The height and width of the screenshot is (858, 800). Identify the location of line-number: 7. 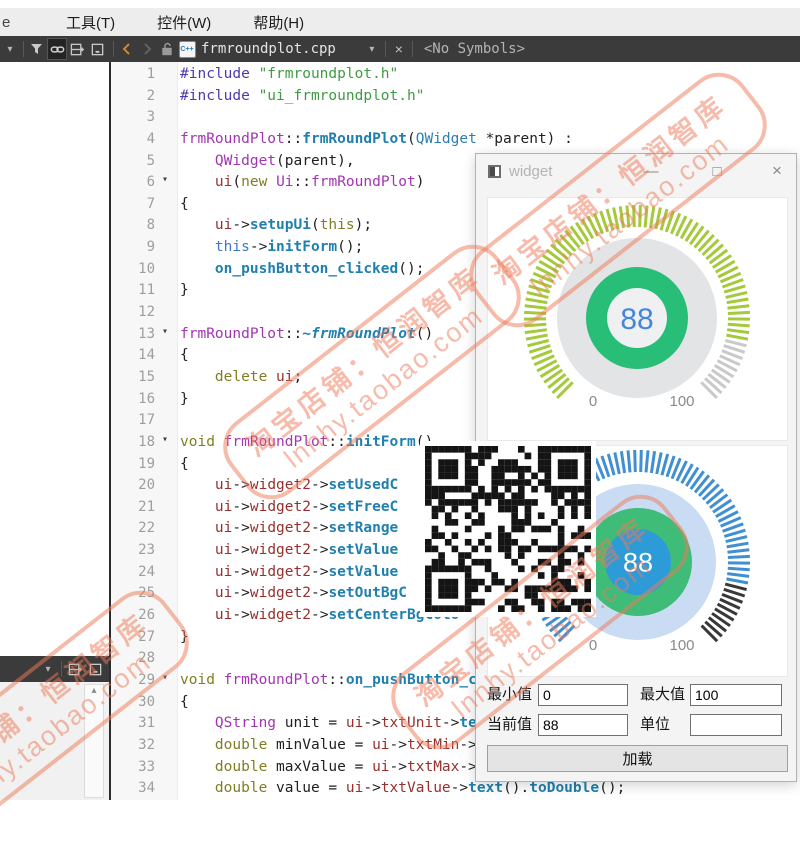
(133, 207).